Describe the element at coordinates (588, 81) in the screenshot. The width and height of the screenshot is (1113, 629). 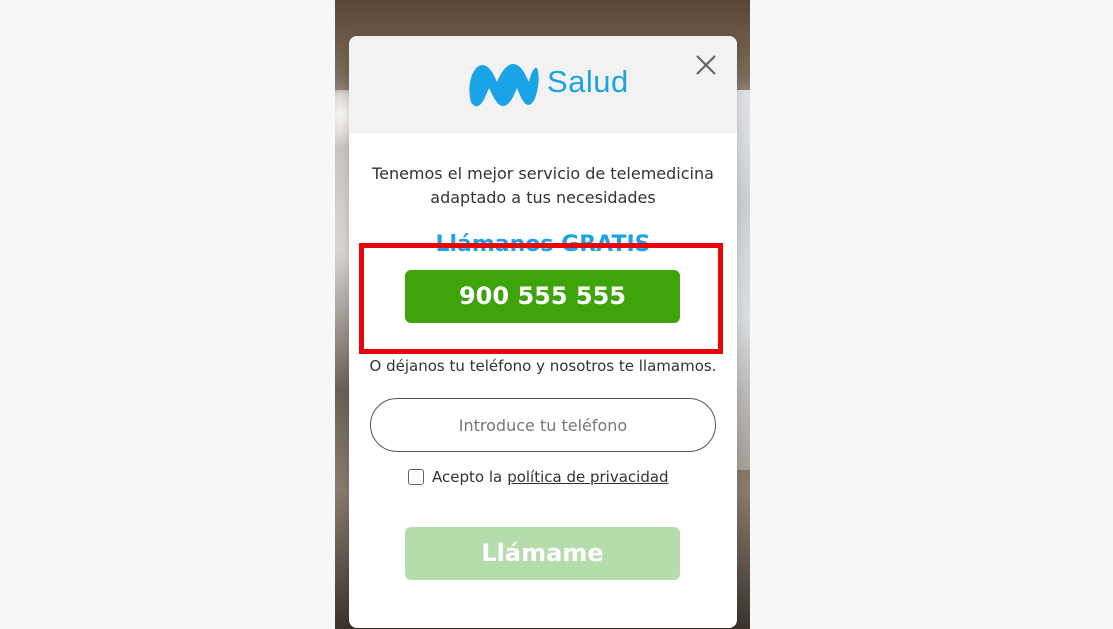
I see `brand-name: Salud` at that location.